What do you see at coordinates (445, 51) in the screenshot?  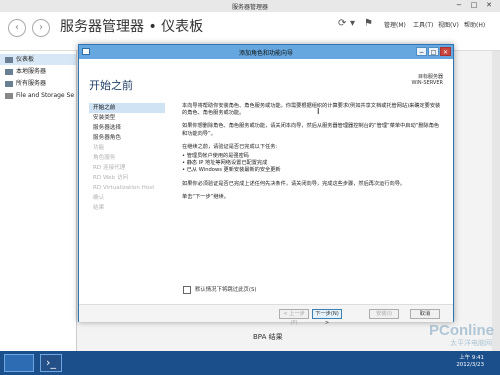 I see `dialog-close-icon: ✕` at bounding box center [445, 51].